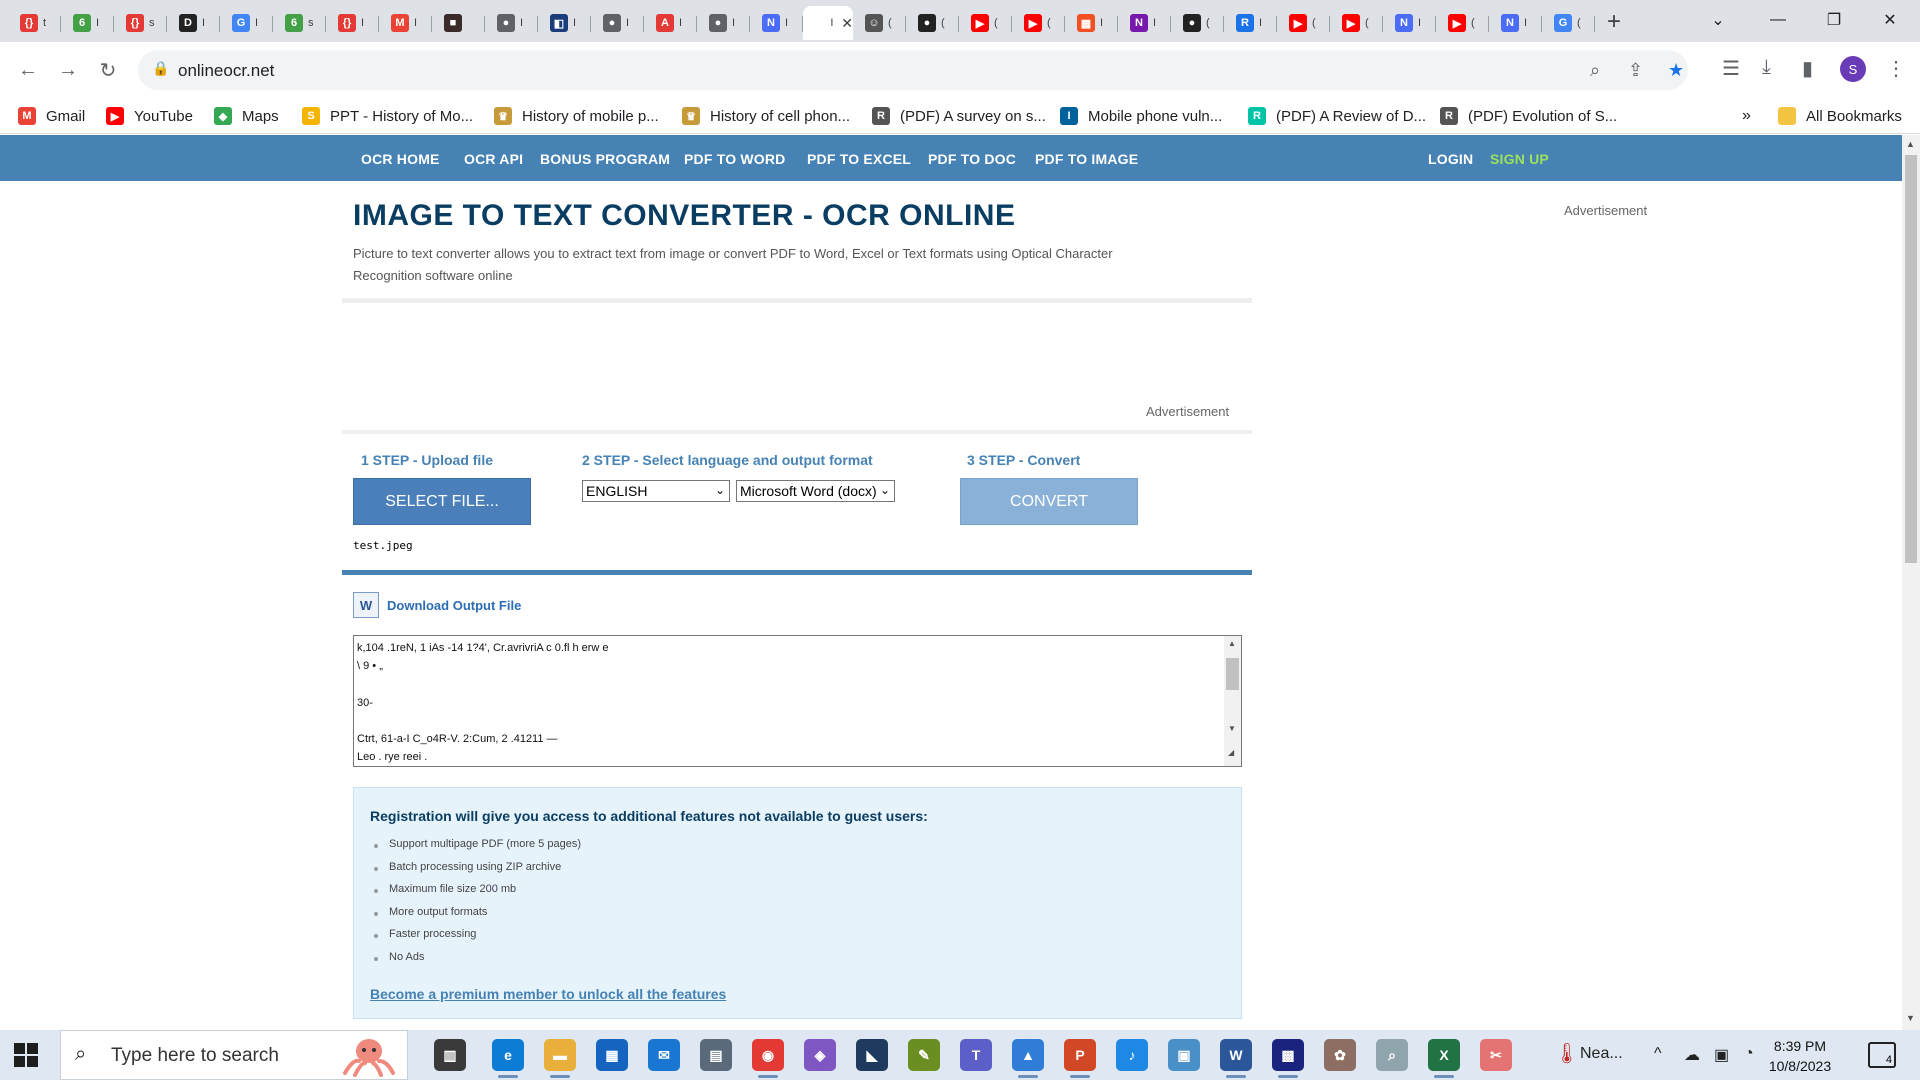  I want to click on back-button: ←, so click(28, 70).